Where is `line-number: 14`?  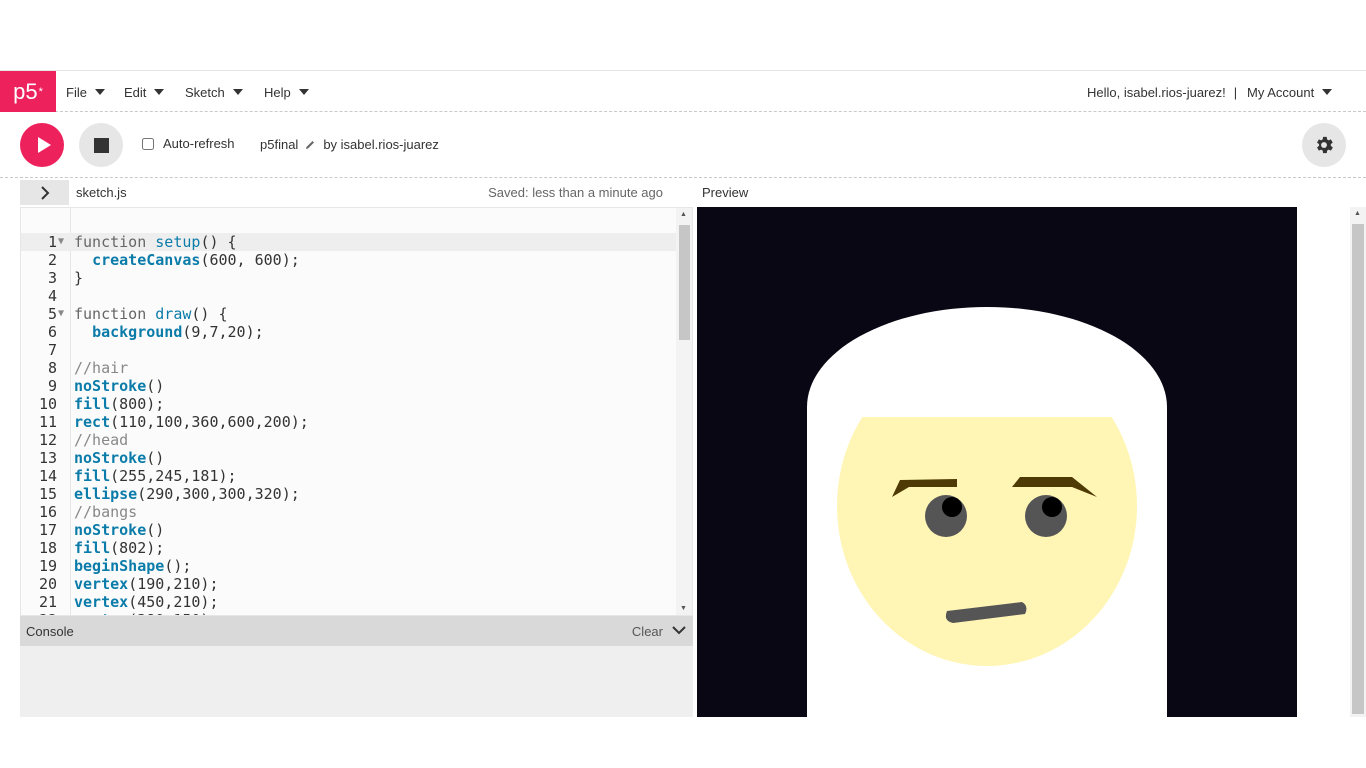
line-number: 14 is located at coordinates (47, 476).